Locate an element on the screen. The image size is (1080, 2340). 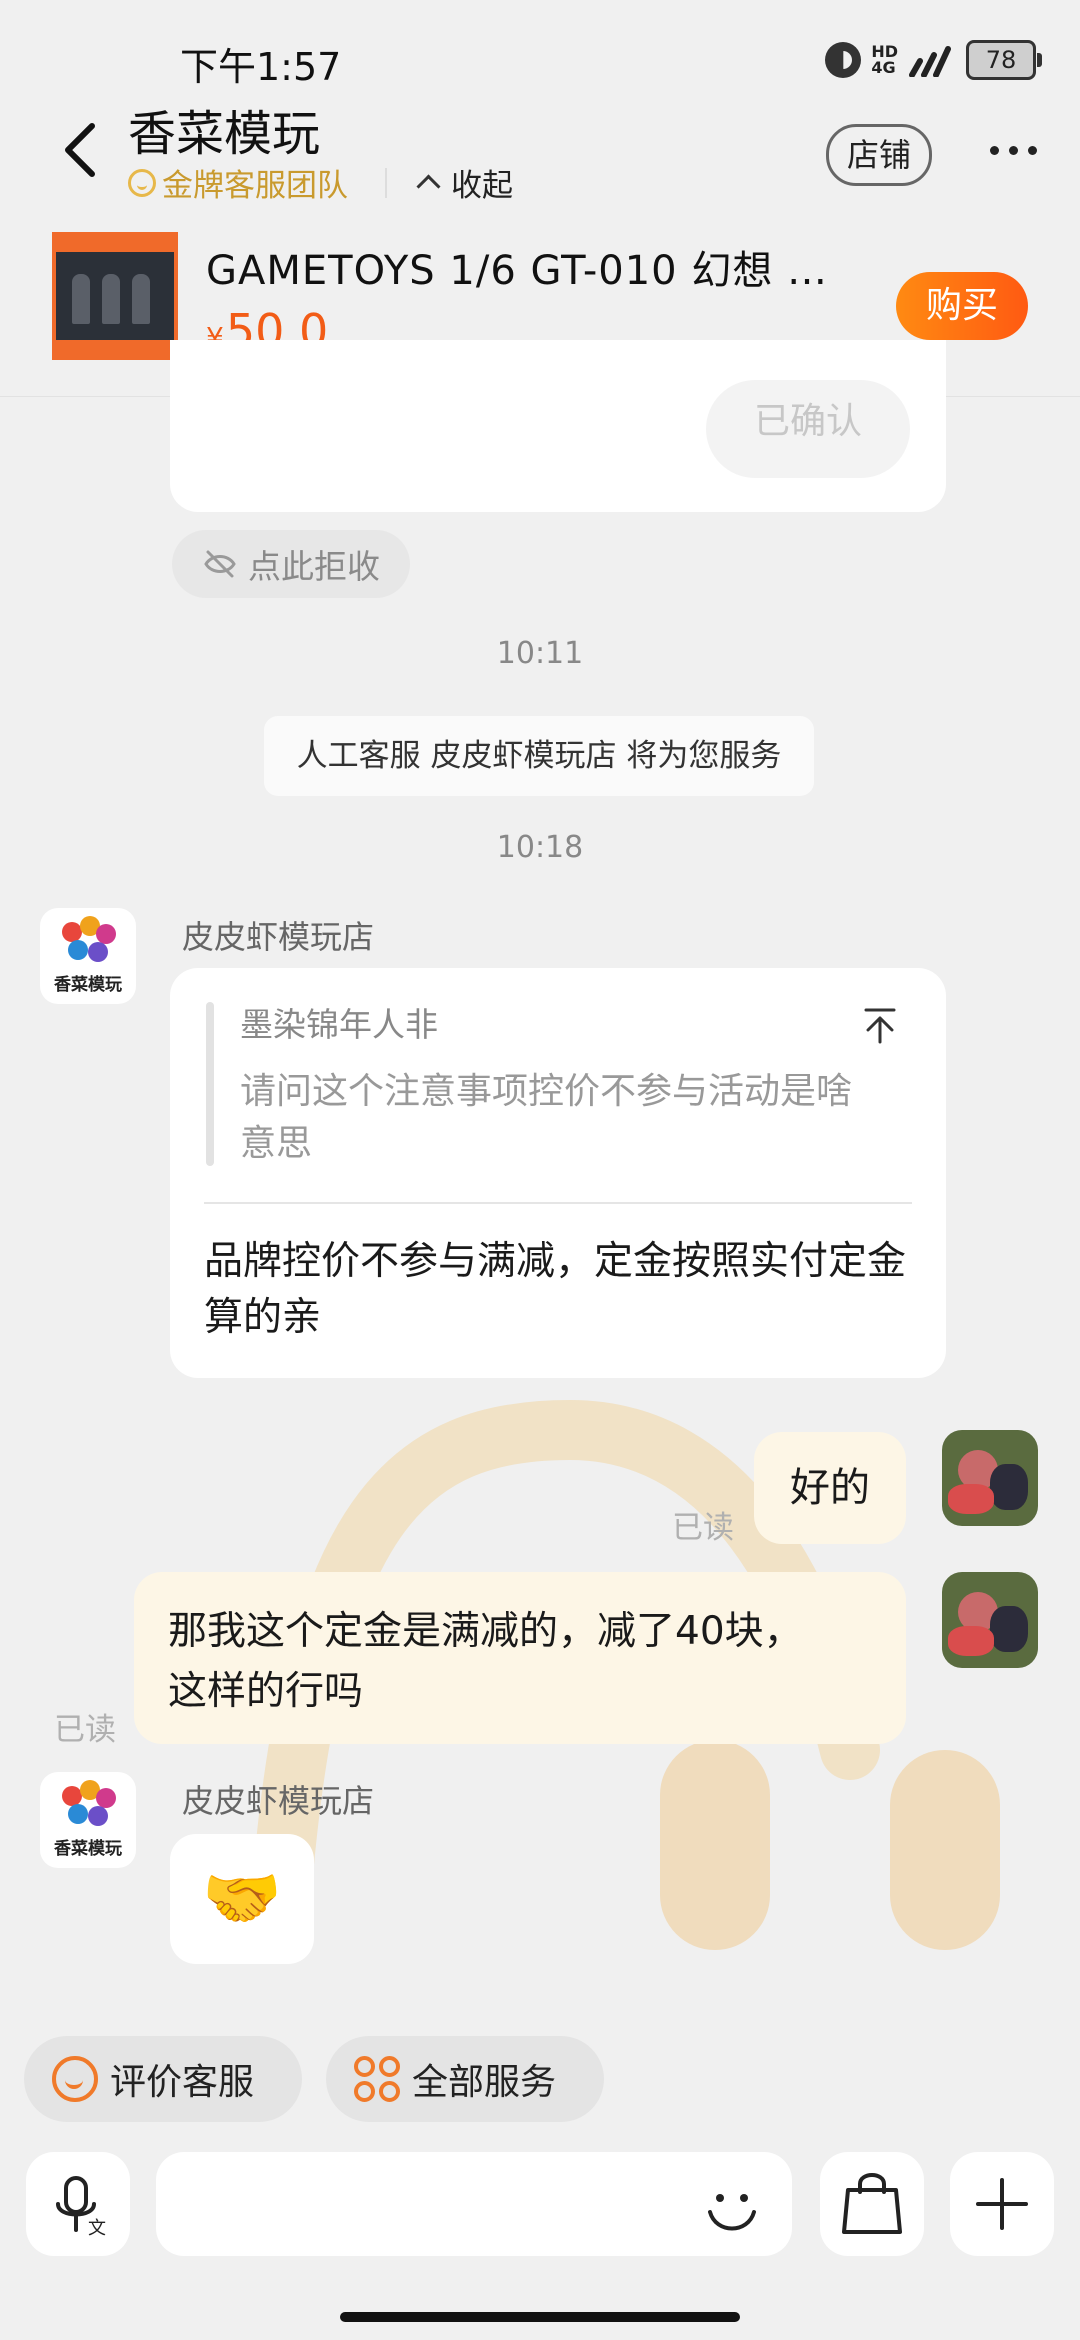
message-text: 那我这个定金是满减的，减了40块，这样的行吗 is located at coordinates (485, 1661).